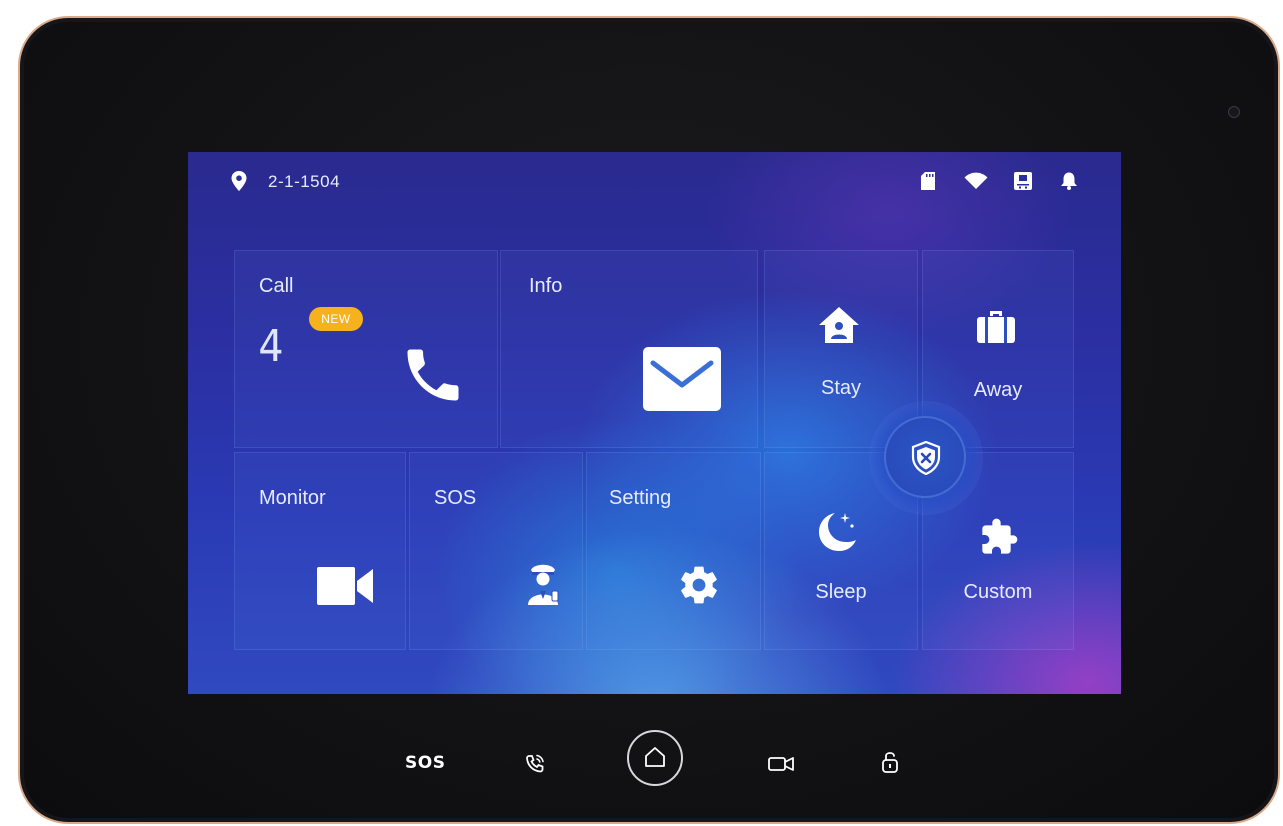  What do you see at coordinates (928, 181) in the screenshot?
I see `sd-card-icon` at bounding box center [928, 181].